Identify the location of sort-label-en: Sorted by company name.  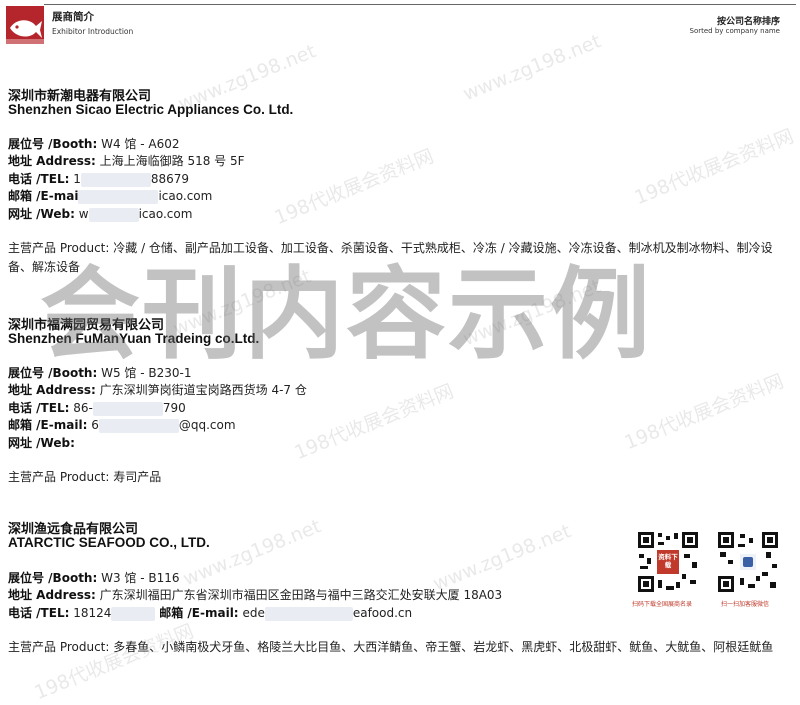
(734, 31).